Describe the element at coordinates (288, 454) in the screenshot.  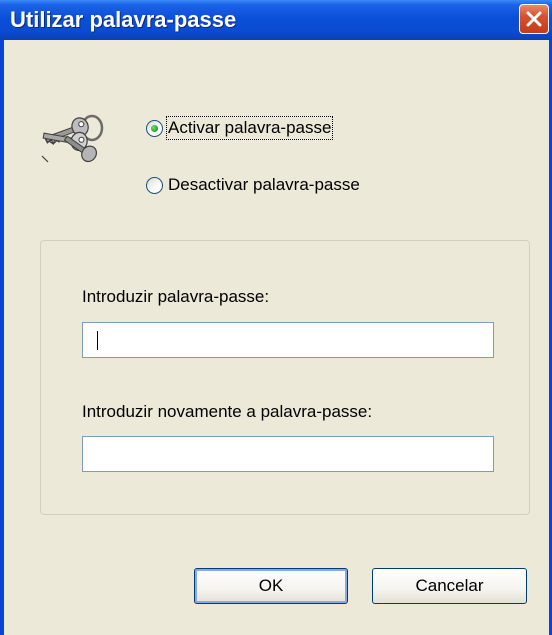
I see `confirm-password-input` at that location.